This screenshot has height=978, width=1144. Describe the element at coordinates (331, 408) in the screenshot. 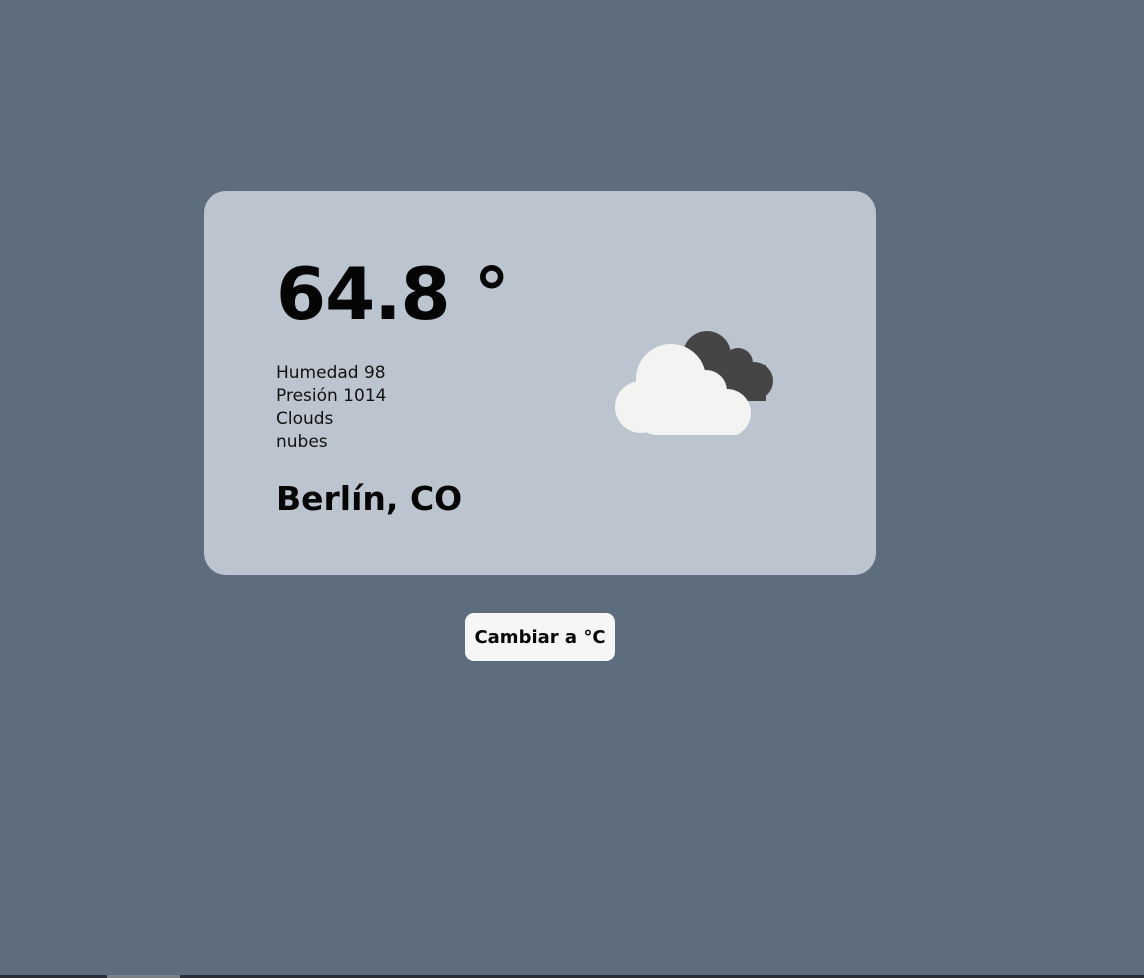

I see `weather-details: Humedad 98 Presión 1014 Clouds nubes` at that location.